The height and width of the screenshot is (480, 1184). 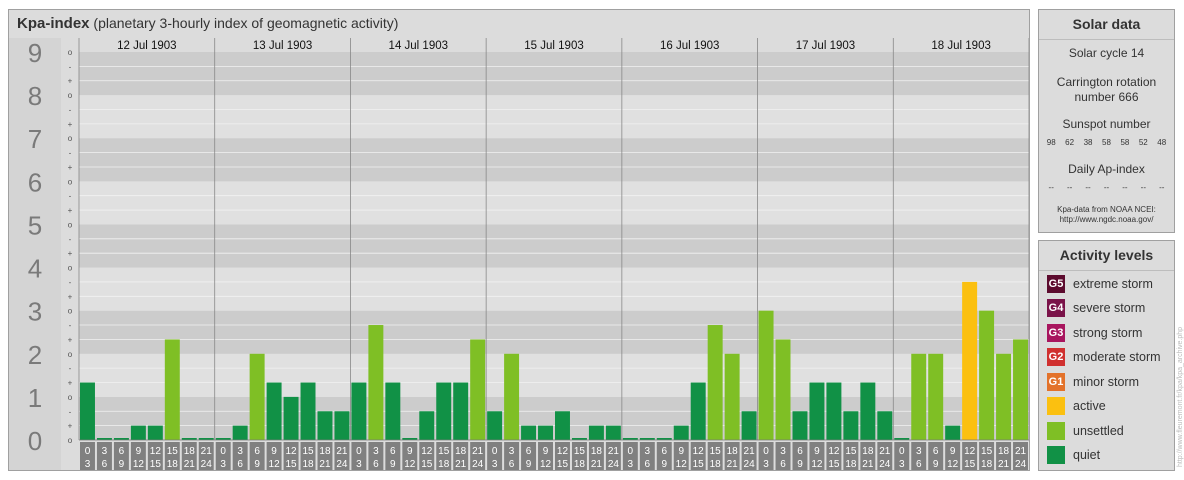 I want to click on y-tick-label: 6, so click(x=35, y=182).